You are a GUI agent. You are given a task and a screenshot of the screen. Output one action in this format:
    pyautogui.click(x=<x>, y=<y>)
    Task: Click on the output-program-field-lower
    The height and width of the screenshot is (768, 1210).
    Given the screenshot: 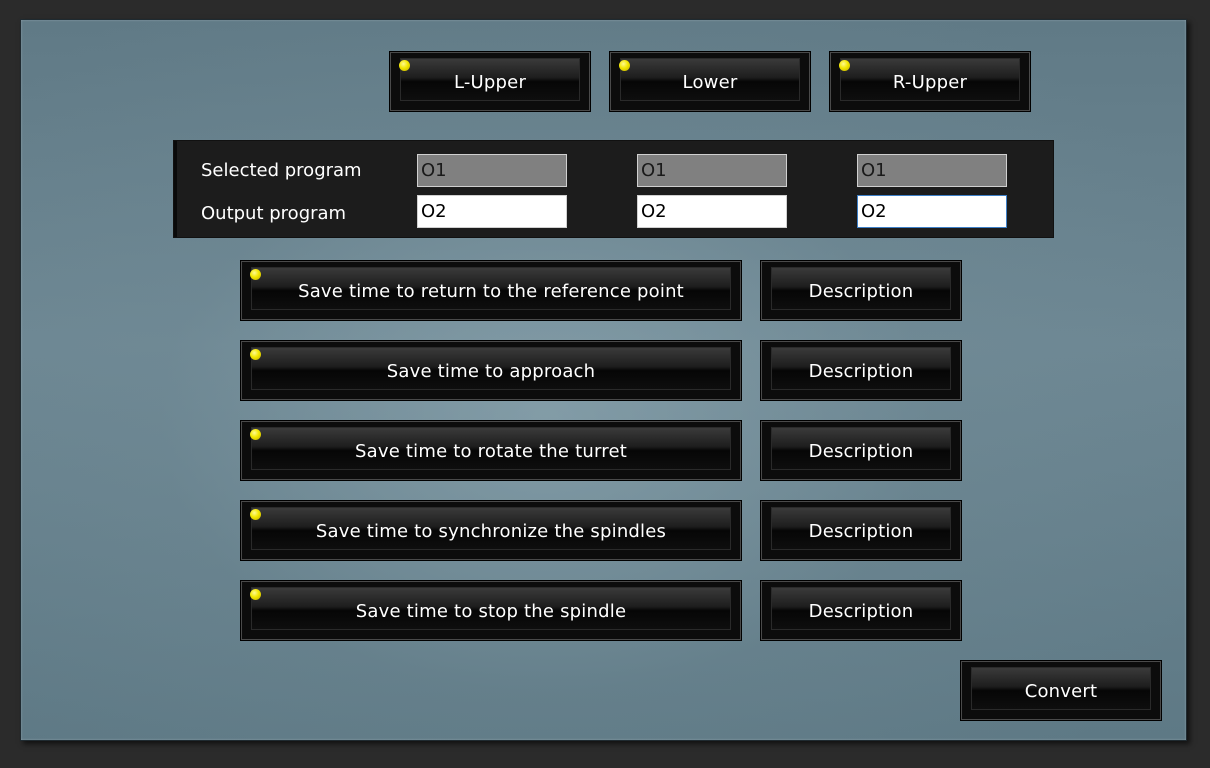 What is the action you would take?
    pyautogui.click(x=712, y=211)
    